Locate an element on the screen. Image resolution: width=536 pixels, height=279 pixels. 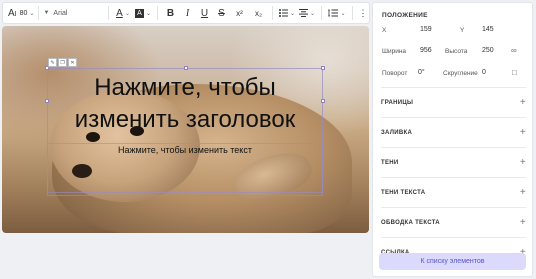
font-size-value: 80 is located at coordinates (23, 13).